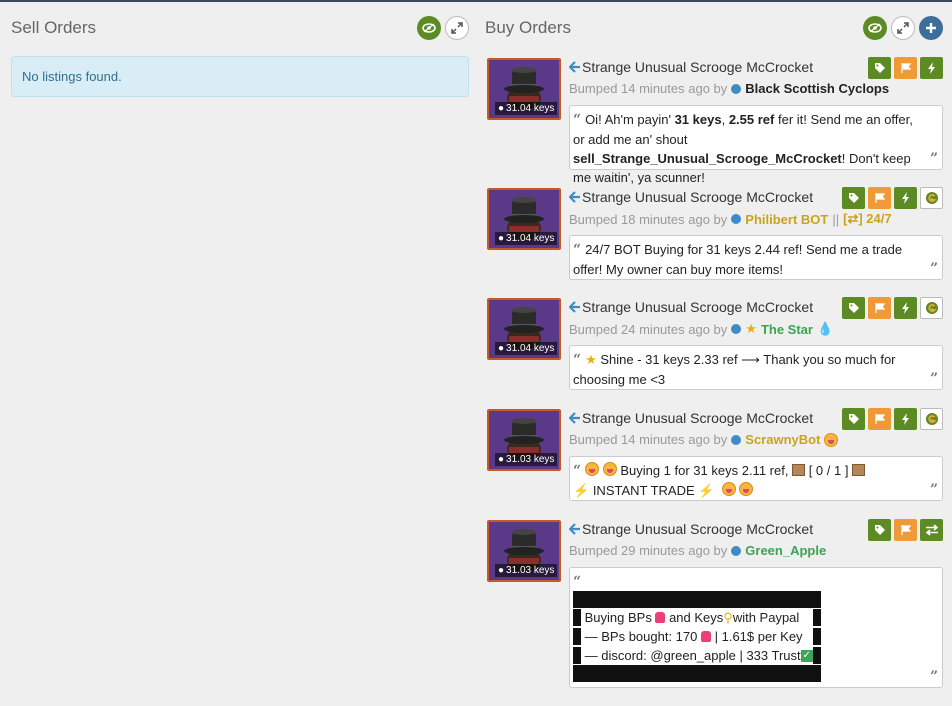 The image size is (952, 706). I want to click on price-tag: ● 31.03 keys, so click(526, 570).